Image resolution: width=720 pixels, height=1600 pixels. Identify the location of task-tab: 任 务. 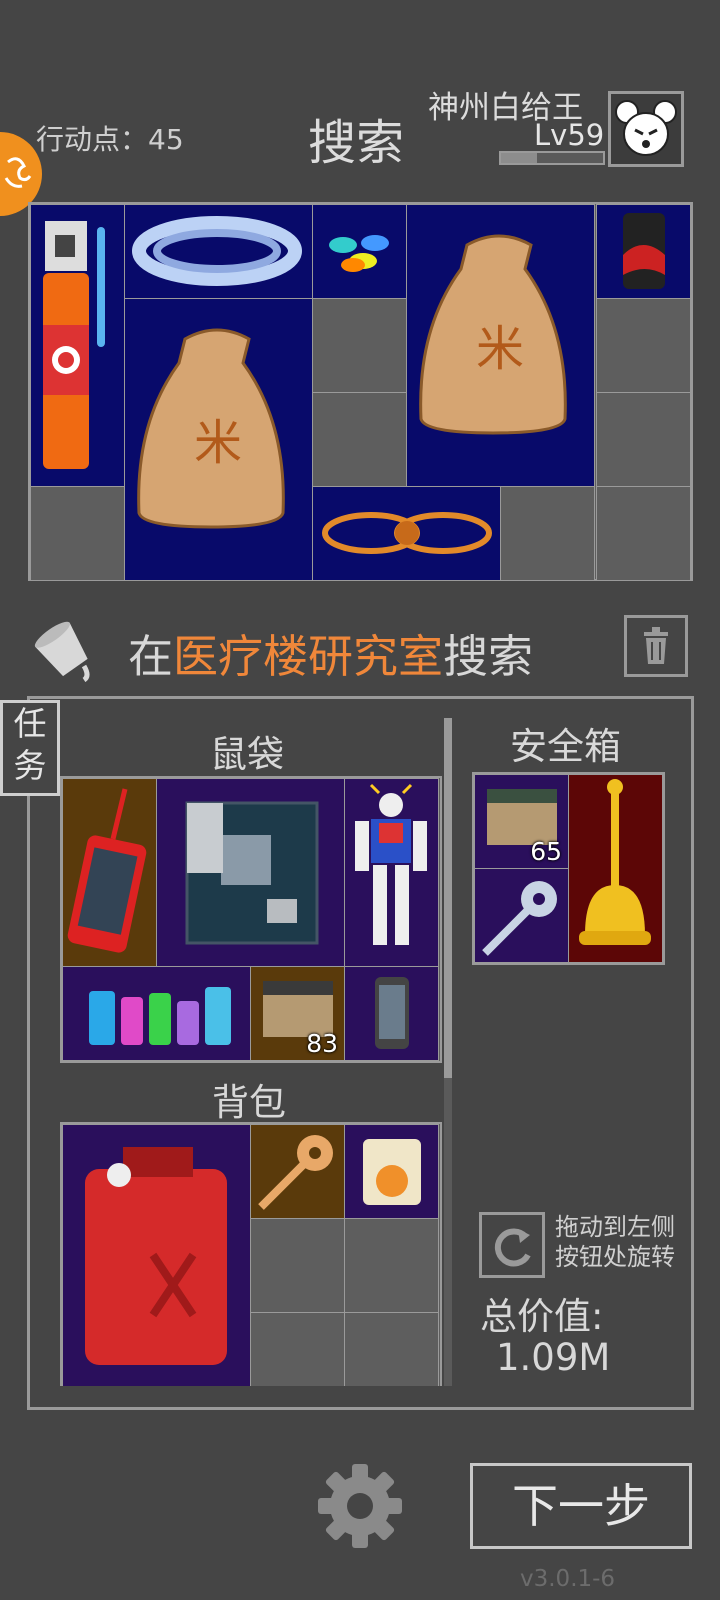
(30, 748).